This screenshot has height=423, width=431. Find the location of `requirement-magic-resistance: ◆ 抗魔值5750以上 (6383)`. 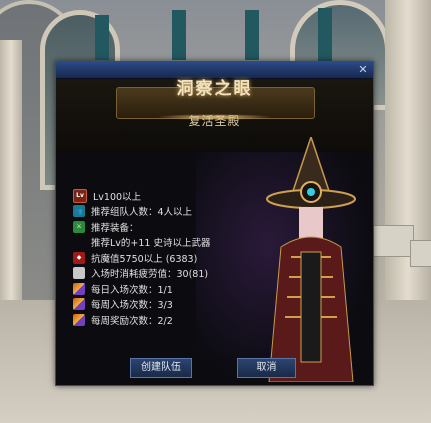

requirement-magic-resistance: ◆ 抗魔值5750以上 (6383) is located at coordinates (193, 258).